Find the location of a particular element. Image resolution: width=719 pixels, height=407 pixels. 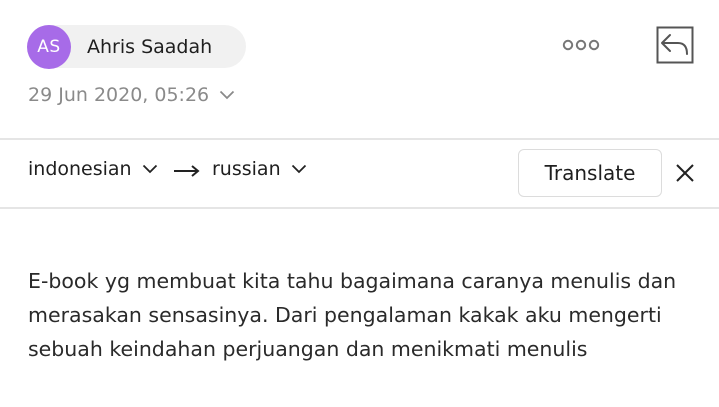

target-language-select: russian is located at coordinates (259, 169).